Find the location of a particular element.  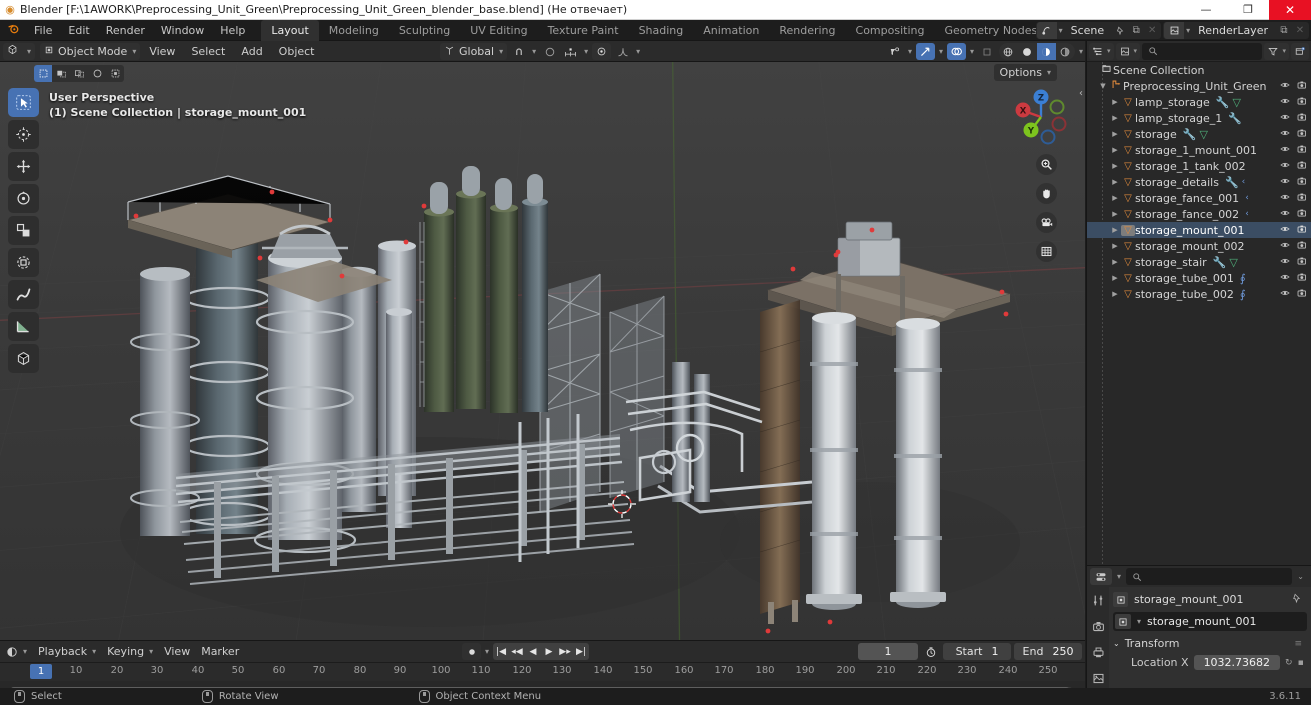

overlays-caret: ▾ is located at coordinates (972, 51).